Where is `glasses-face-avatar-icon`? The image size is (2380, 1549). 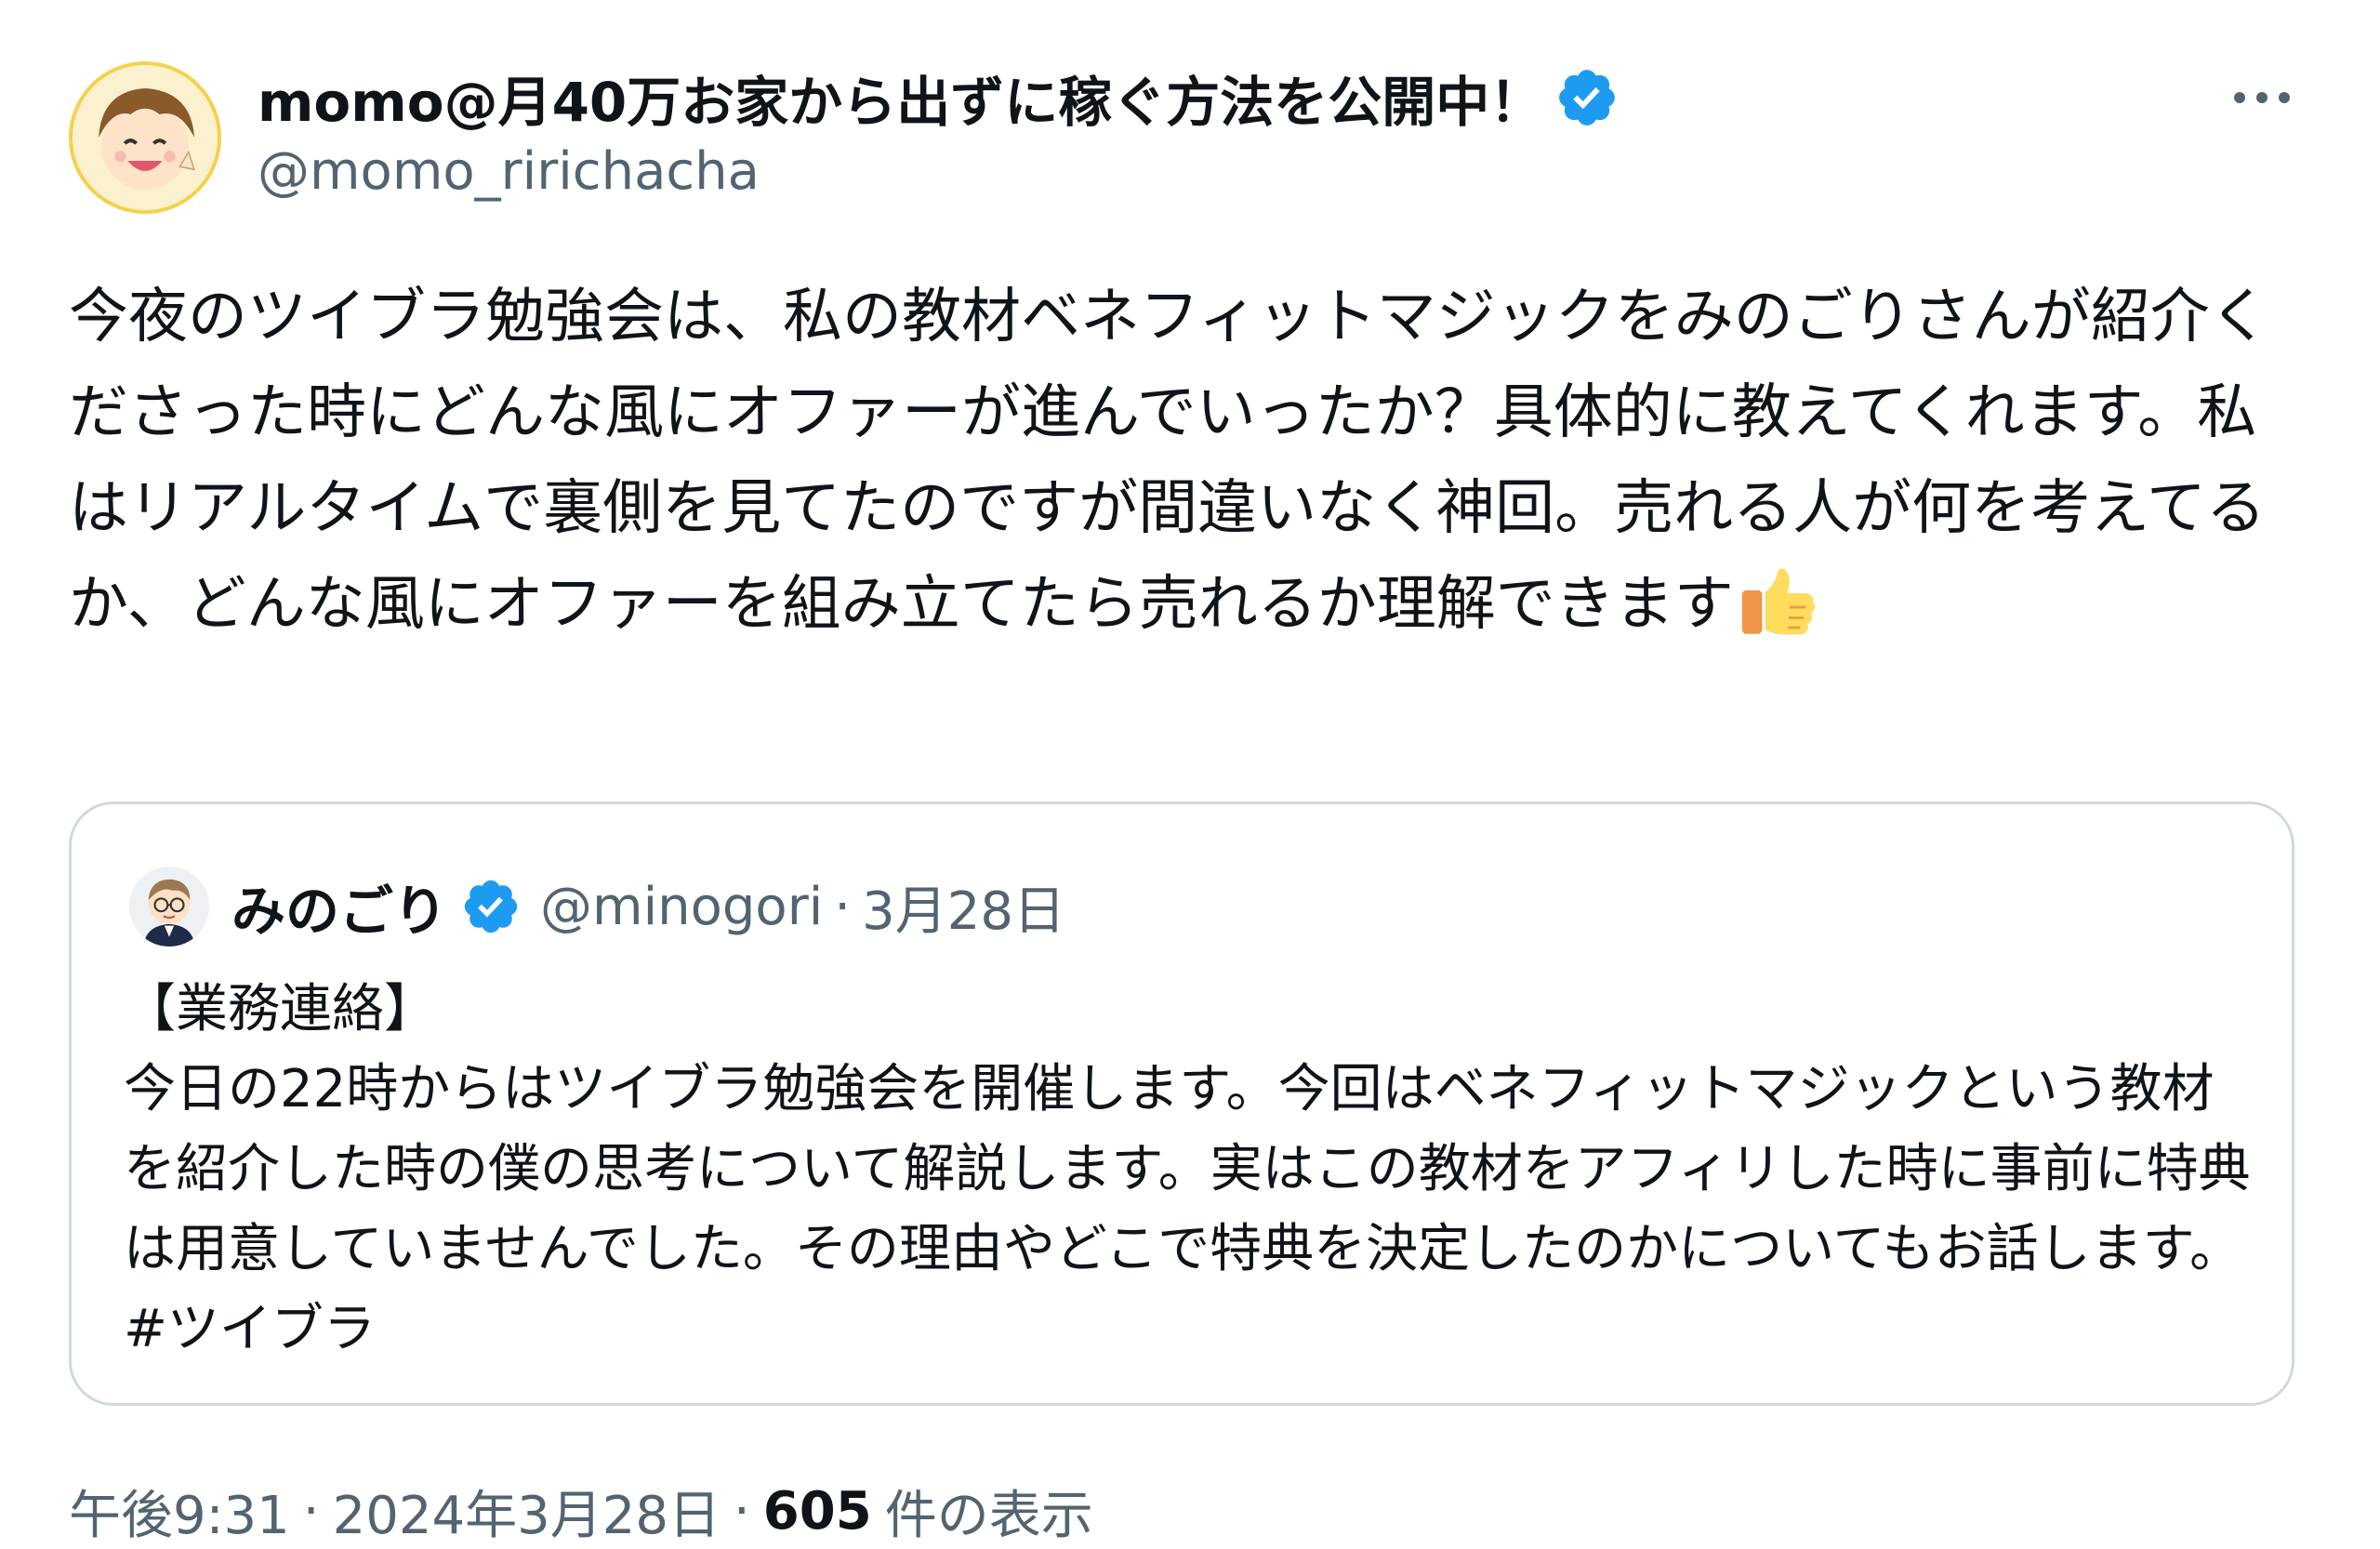
glasses-face-avatar-icon is located at coordinates (169, 907).